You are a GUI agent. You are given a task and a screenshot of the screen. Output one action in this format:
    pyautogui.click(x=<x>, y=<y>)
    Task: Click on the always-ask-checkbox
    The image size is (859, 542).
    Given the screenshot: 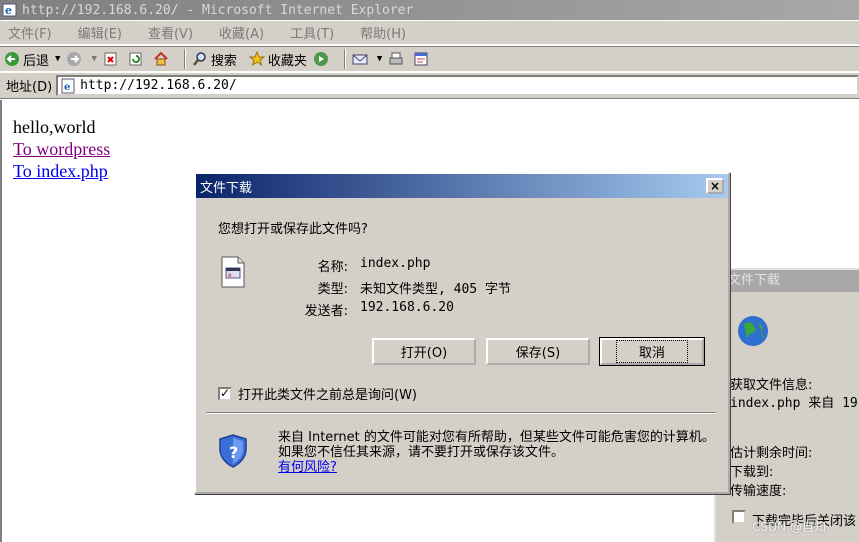 What is the action you would take?
    pyautogui.click(x=225, y=393)
    